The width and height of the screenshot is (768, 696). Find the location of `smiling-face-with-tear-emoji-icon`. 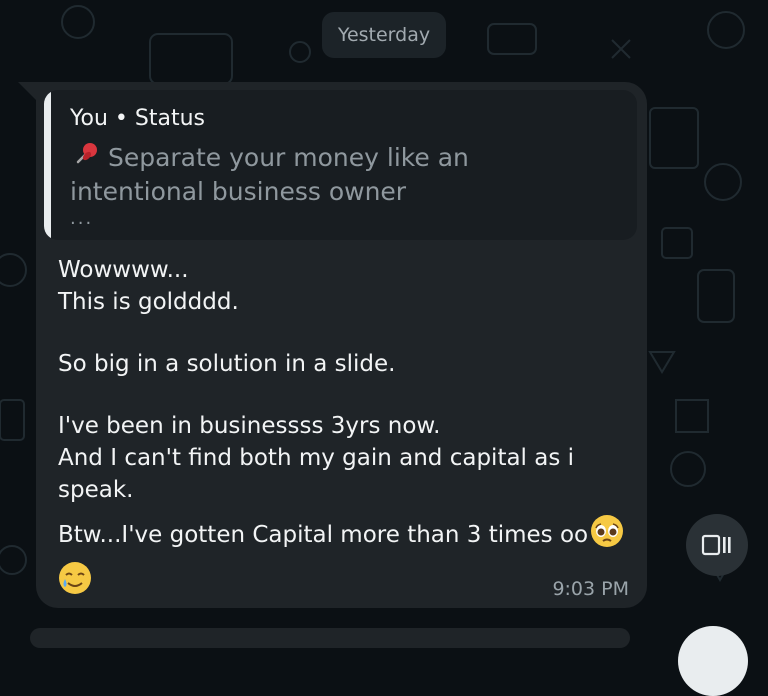

smiling-face-with-tear-emoji-icon is located at coordinates (75, 578).